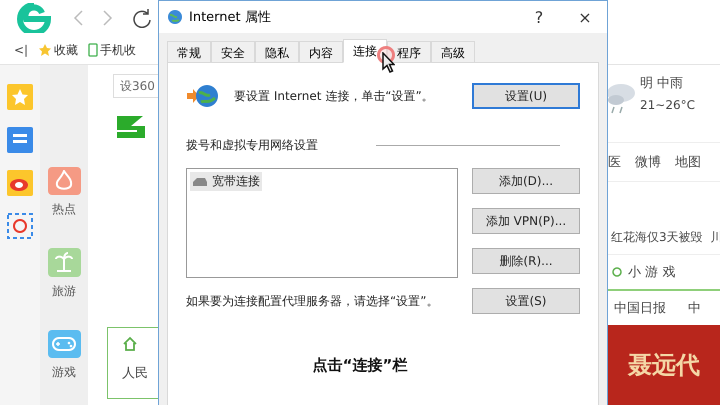  Describe the element at coordinates (657, 237) in the screenshot. I see `headline-link: 红花海仅3天被毁` at that location.